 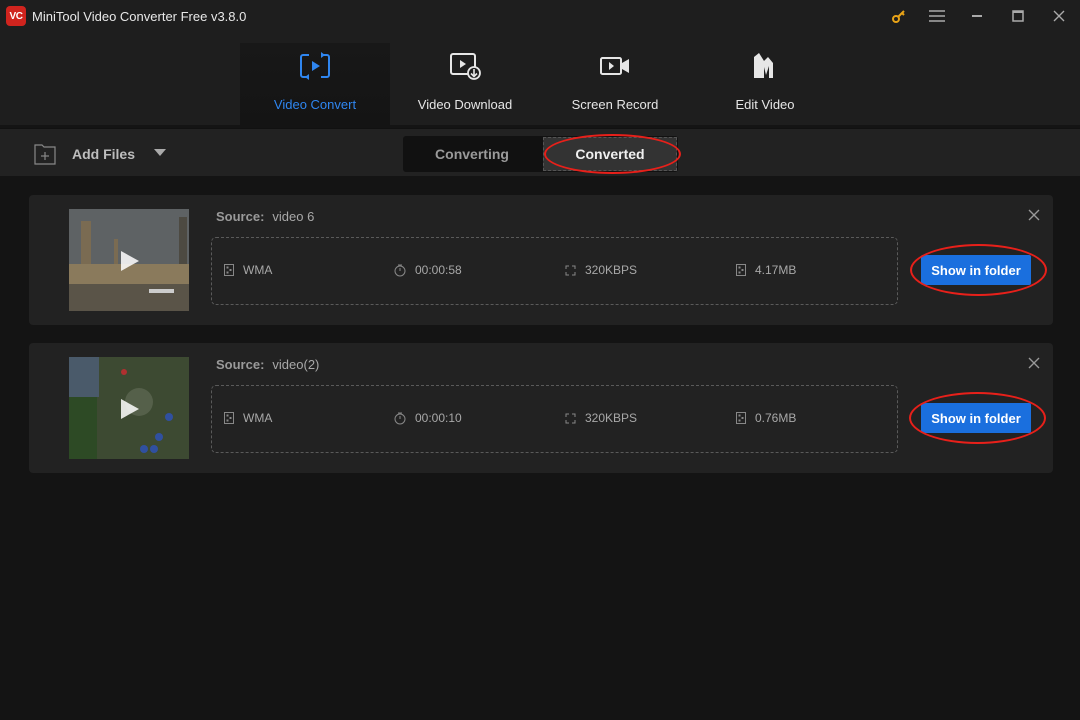 What do you see at coordinates (615, 104) in the screenshot?
I see `tab-label: Screen Record` at bounding box center [615, 104].